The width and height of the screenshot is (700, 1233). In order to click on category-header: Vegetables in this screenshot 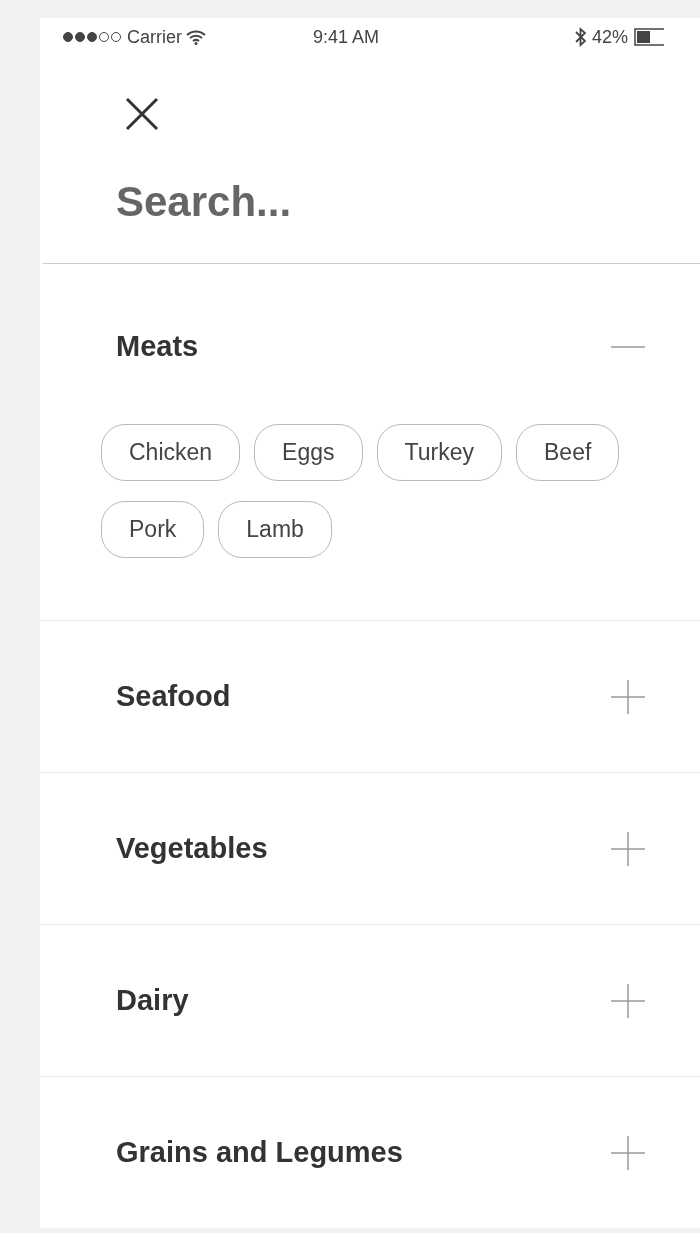, I will do `click(370, 848)`.